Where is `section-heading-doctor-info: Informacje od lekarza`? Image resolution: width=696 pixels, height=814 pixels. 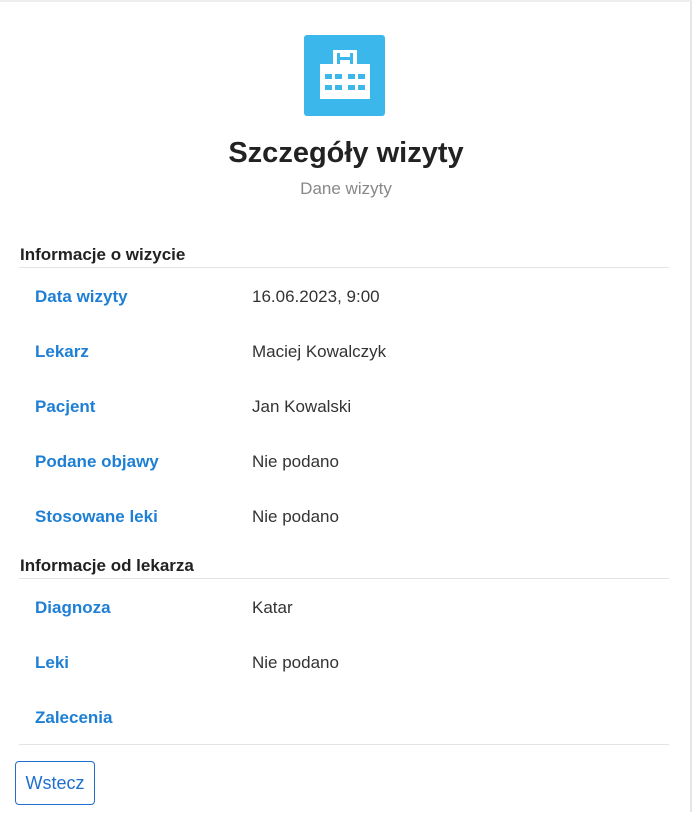 section-heading-doctor-info: Informacje od lekarza is located at coordinates (107, 565).